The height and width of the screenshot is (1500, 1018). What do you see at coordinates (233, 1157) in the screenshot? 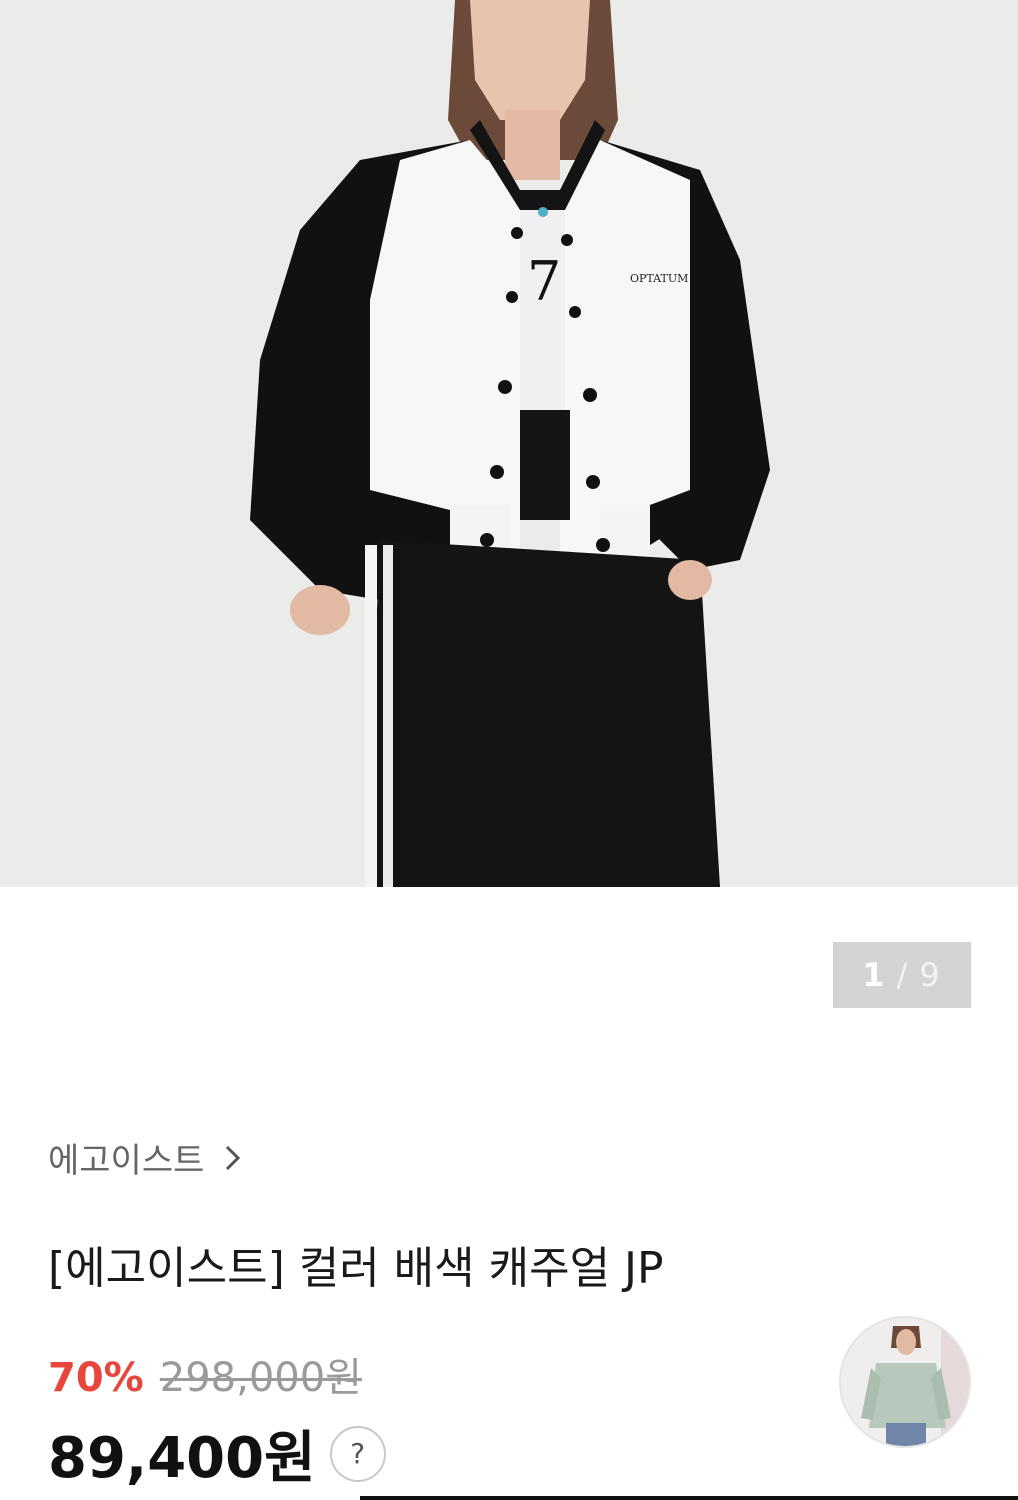
I see `chevron-right-icon` at bounding box center [233, 1157].